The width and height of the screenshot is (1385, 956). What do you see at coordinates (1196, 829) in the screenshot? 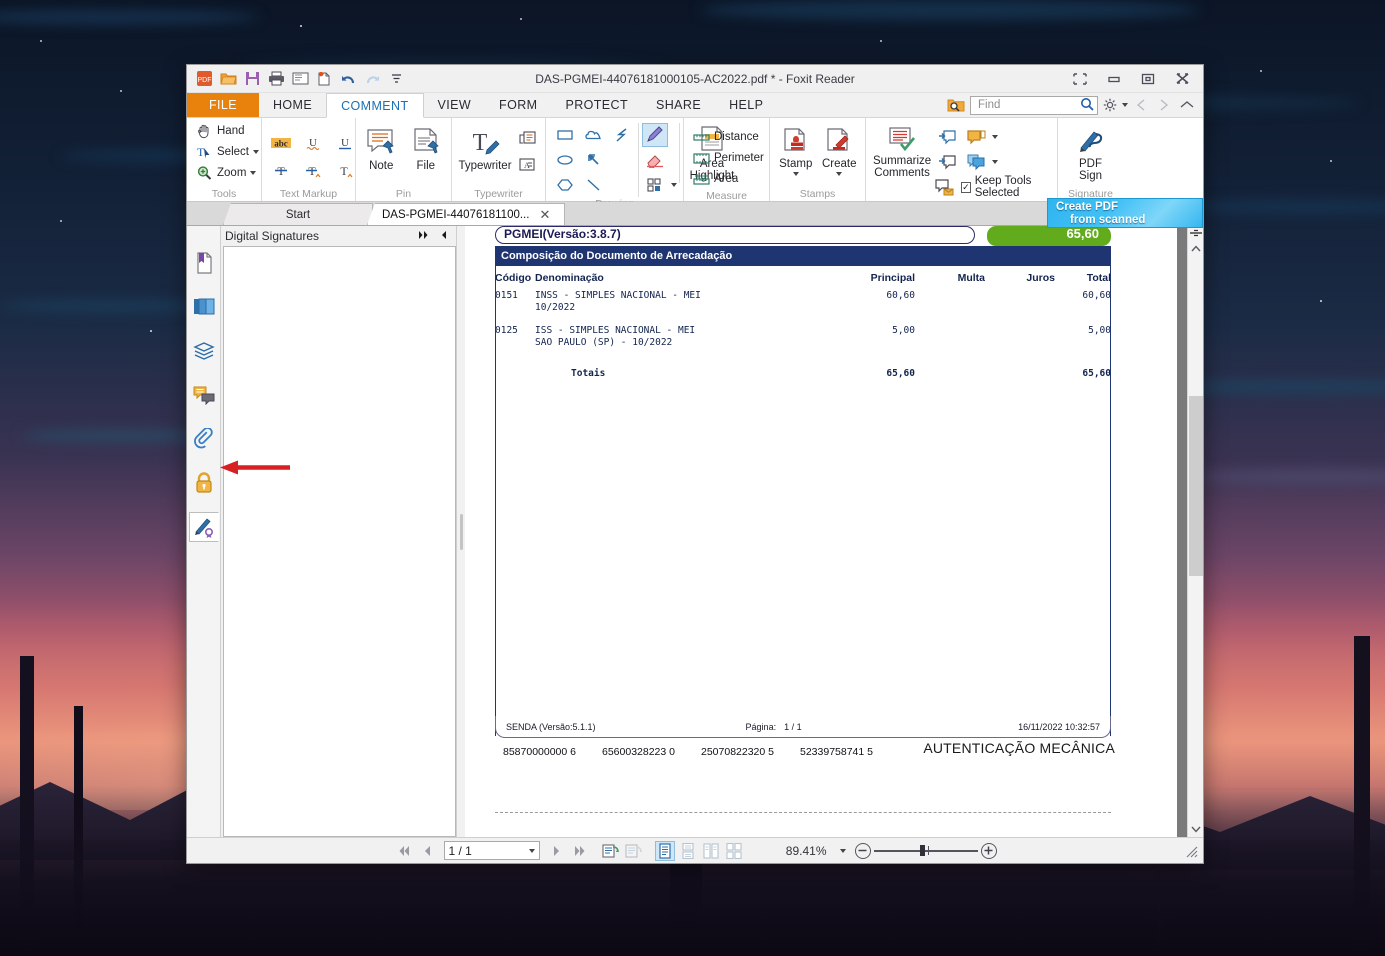
I see `scroll-down-arrow` at bounding box center [1196, 829].